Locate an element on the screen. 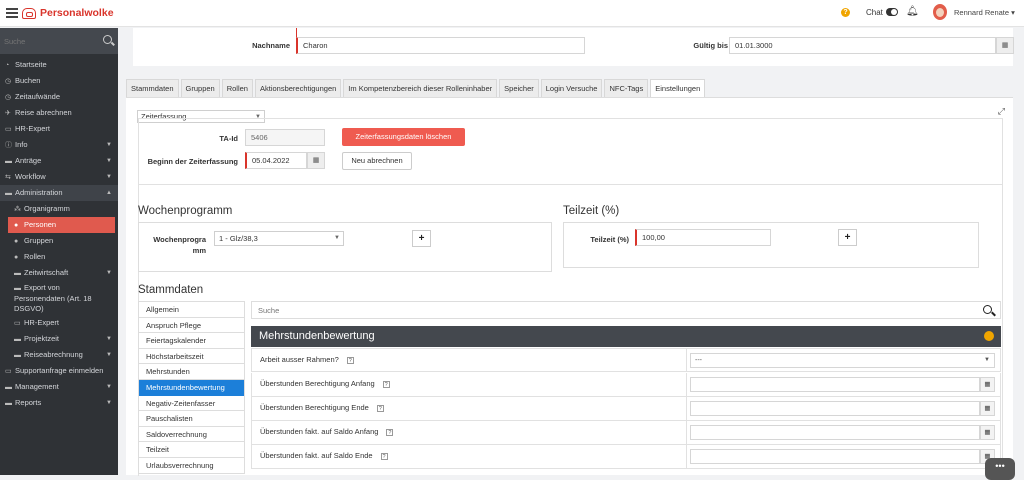 Image resolution: width=1024 pixels, height=480 pixels. list-item: Teilzeit is located at coordinates (191, 450).